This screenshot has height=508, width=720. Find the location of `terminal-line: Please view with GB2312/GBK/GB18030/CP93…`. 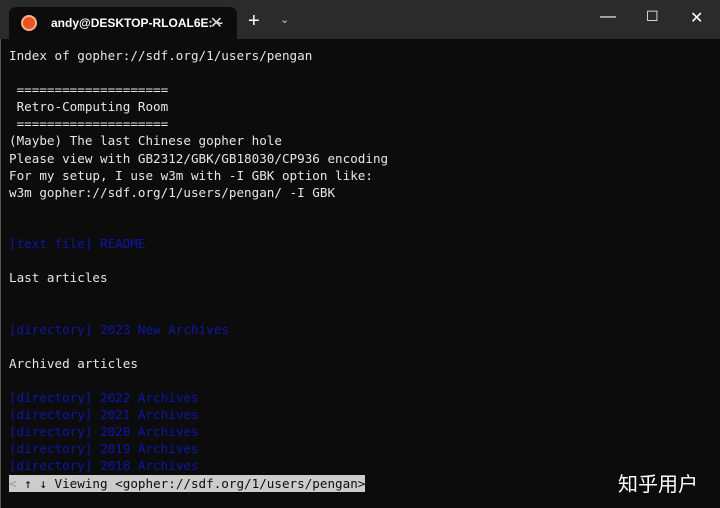

terminal-line: Please view with GB2312/GBK/GB18030/CP93… is located at coordinates (199, 158).